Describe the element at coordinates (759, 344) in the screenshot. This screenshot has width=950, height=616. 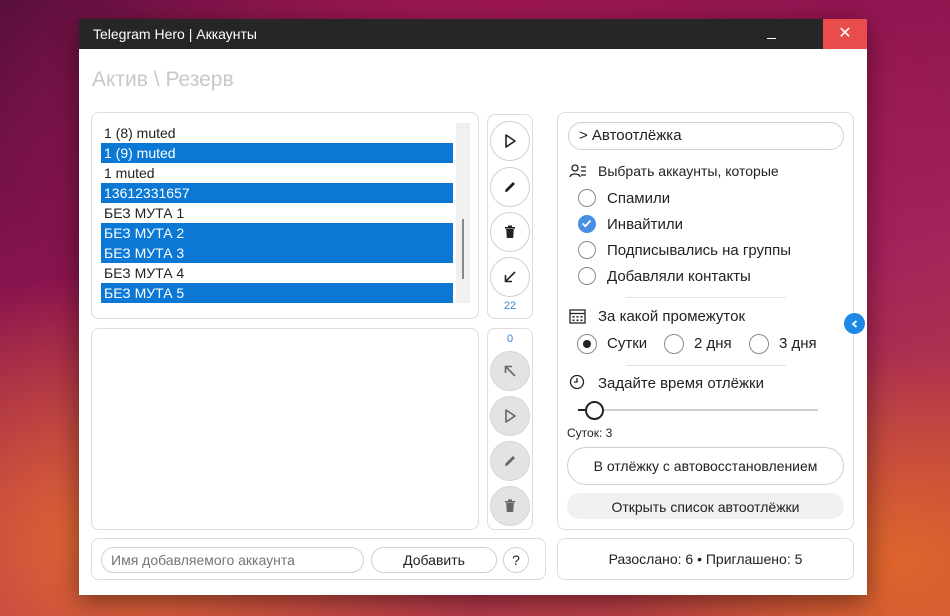
I see `period-radio-3-days` at that location.